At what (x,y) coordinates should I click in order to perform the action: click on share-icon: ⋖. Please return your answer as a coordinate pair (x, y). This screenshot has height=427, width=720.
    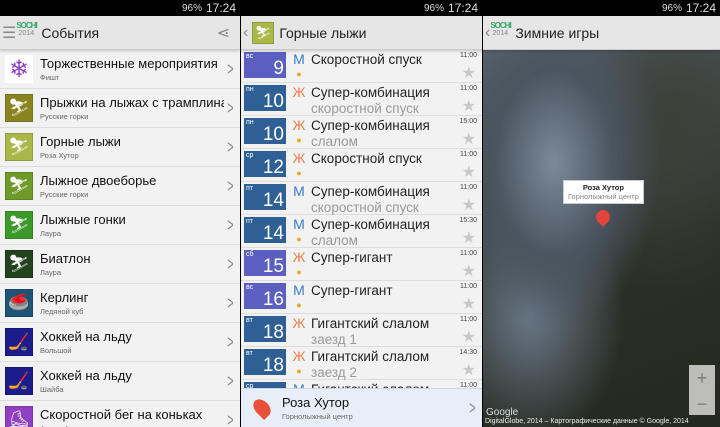
    Looking at the image, I should click on (223, 33).